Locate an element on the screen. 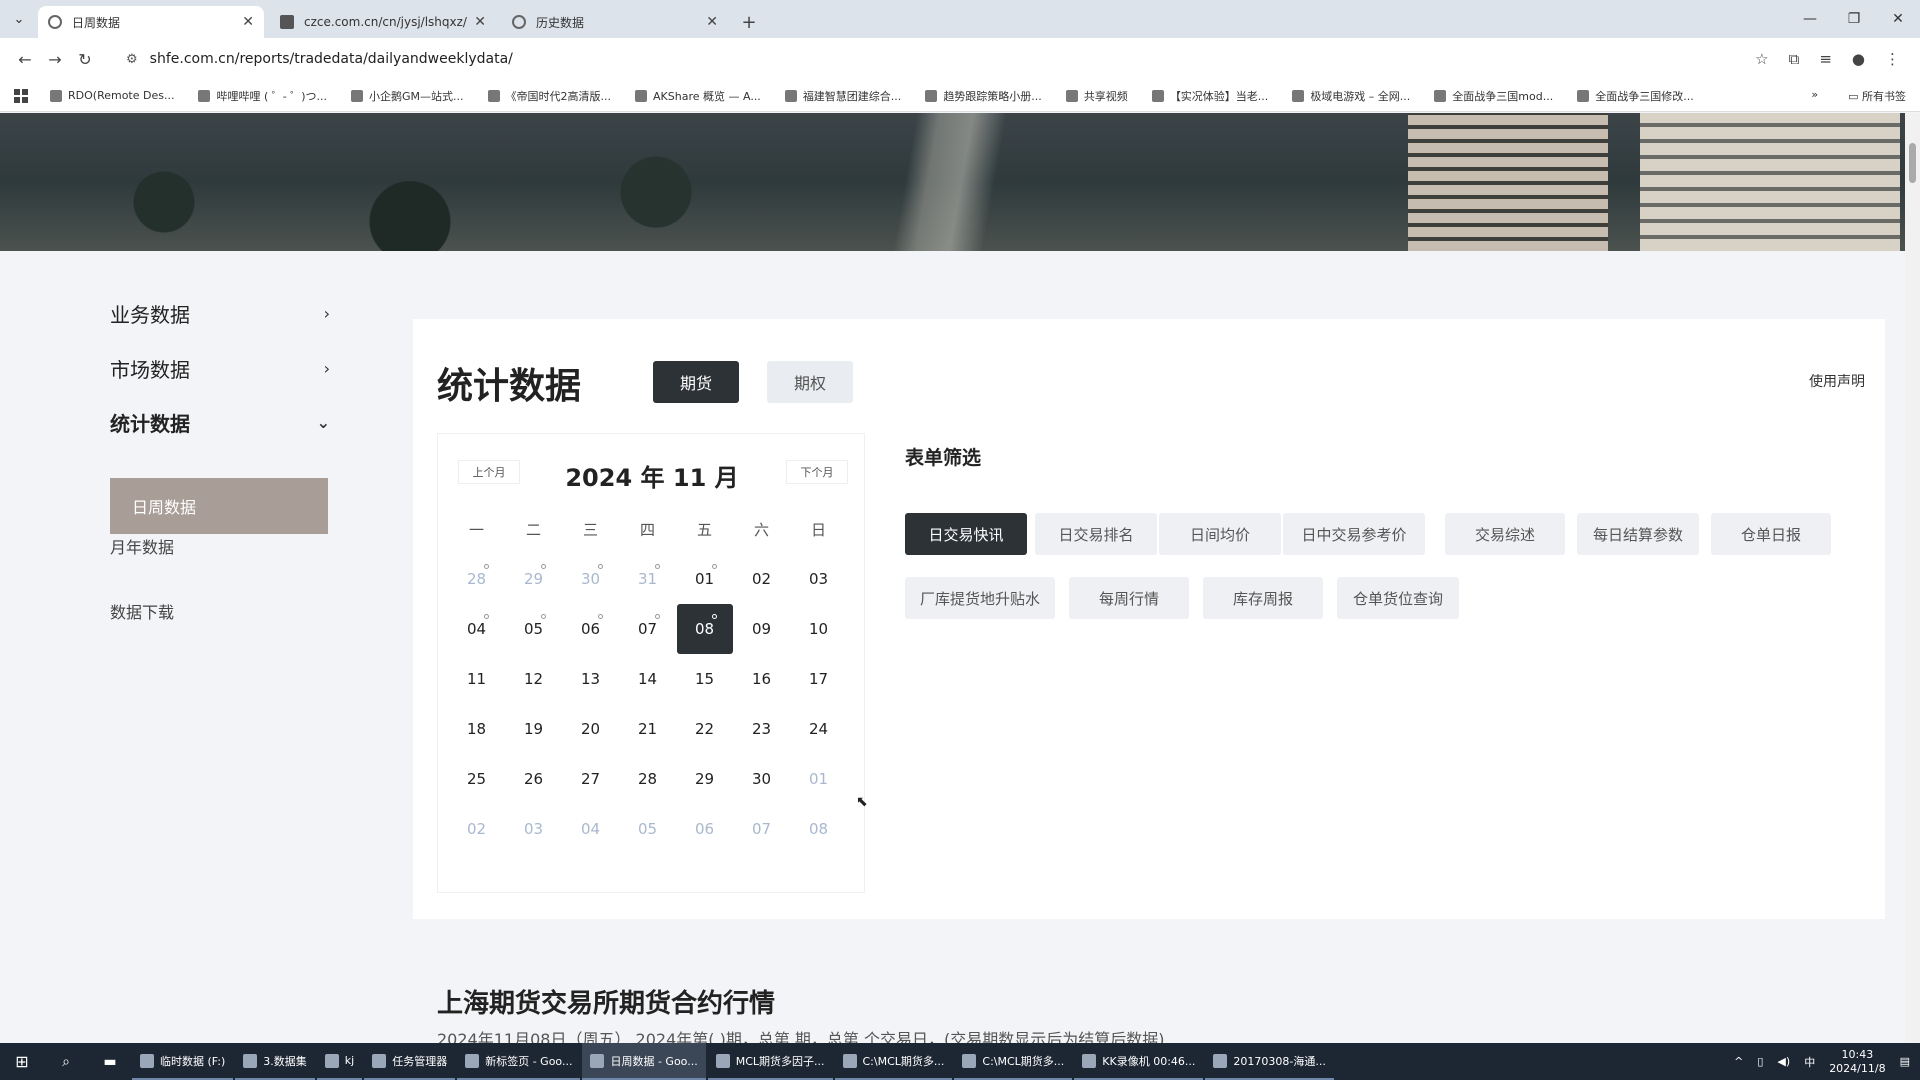 The height and width of the screenshot is (1080, 1920). restore-icon: ❐ is located at coordinates (1854, 19).